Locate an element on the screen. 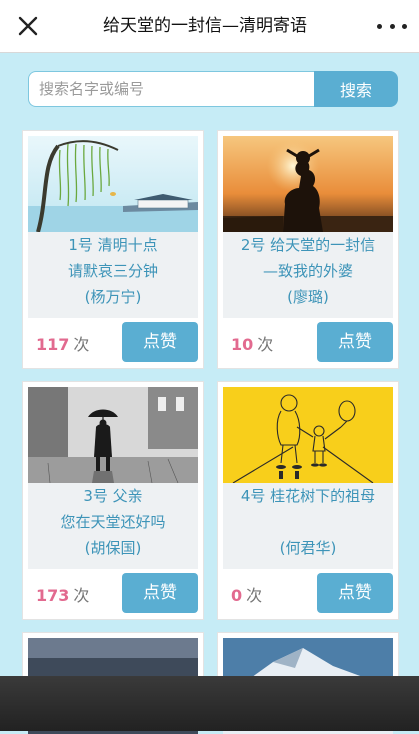  like-count: 117 次 is located at coordinates (62, 343).